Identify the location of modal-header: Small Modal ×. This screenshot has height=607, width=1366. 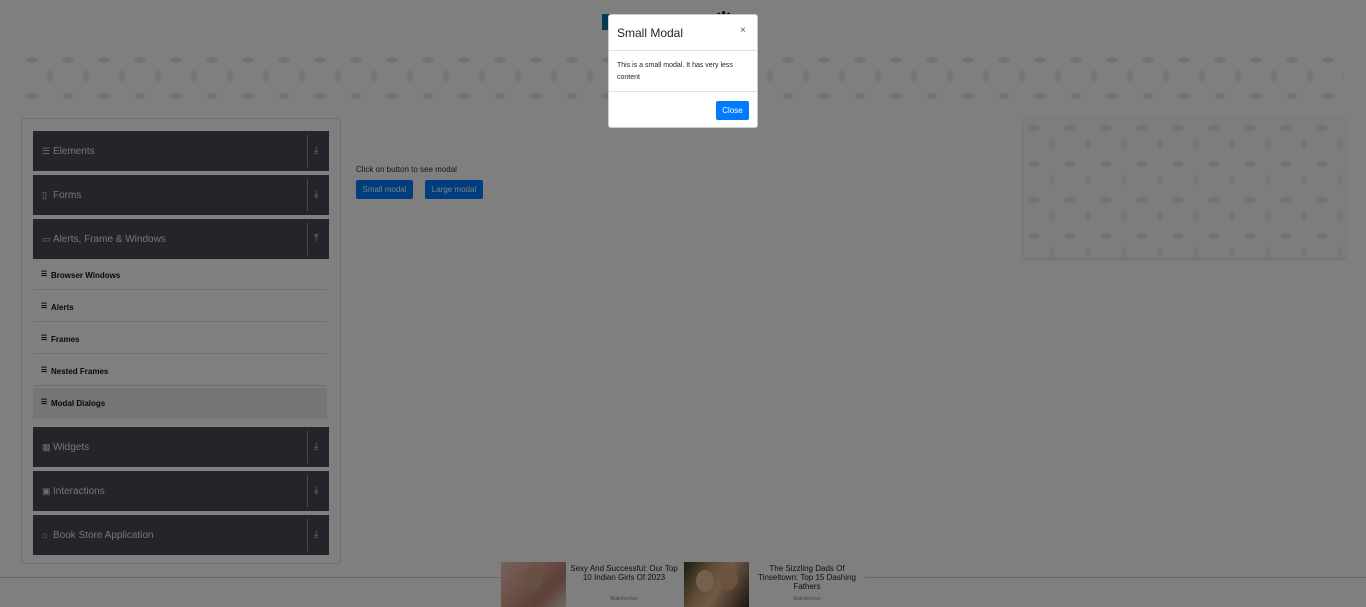
(683, 33).